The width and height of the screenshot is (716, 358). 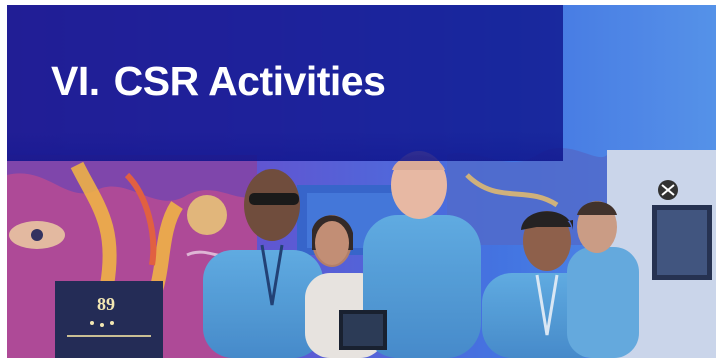 I want to click on title-banner-fade, so click(x=285, y=146).